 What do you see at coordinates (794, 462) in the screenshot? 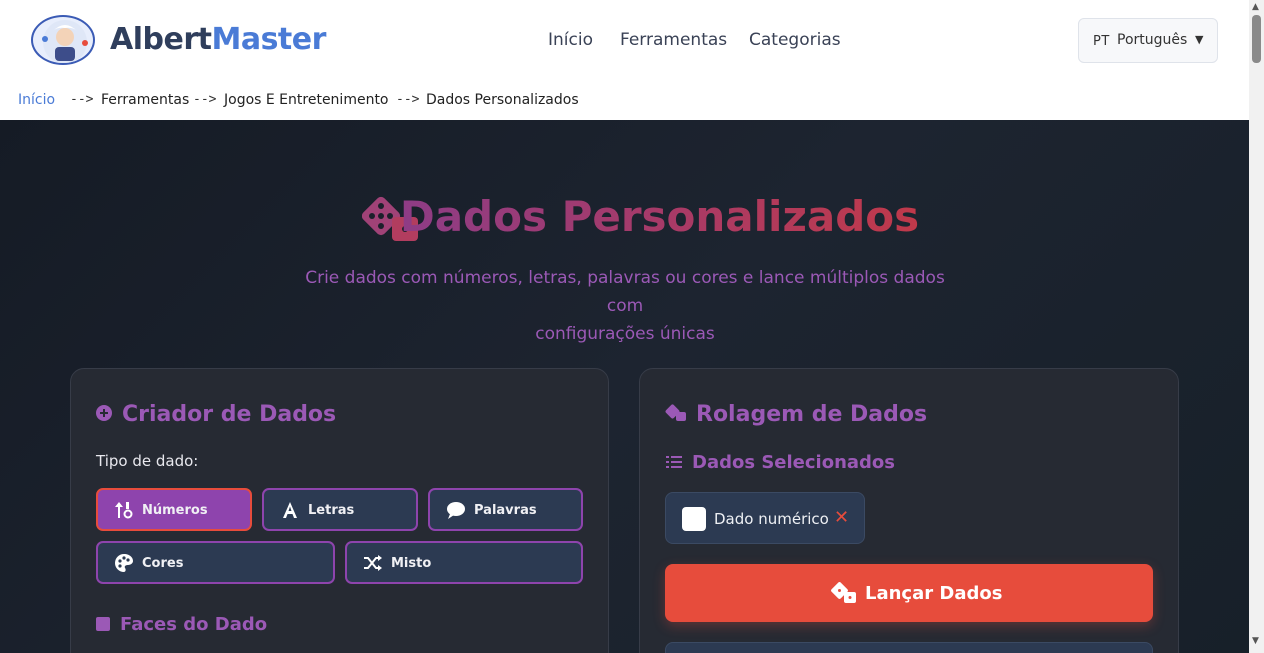
I see `selected-title: Dados Selecionados` at bounding box center [794, 462].